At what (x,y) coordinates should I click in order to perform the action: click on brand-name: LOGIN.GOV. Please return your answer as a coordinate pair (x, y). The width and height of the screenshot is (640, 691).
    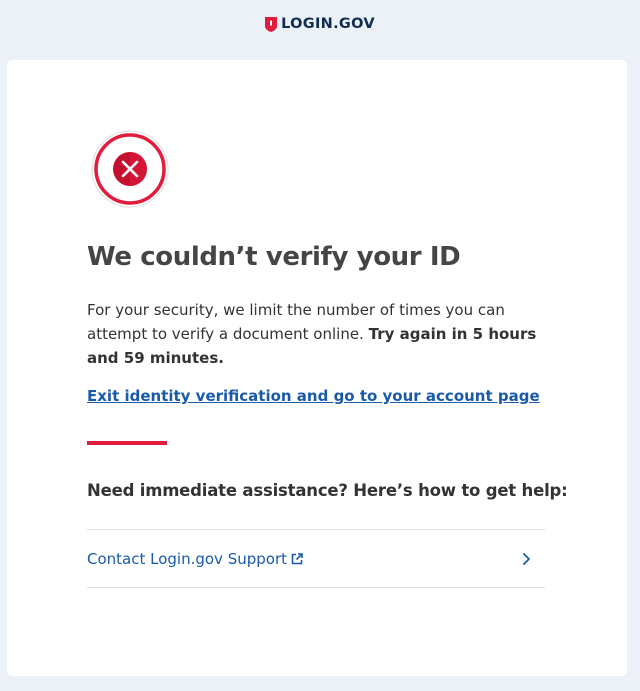
    Looking at the image, I should click on (328, 24).